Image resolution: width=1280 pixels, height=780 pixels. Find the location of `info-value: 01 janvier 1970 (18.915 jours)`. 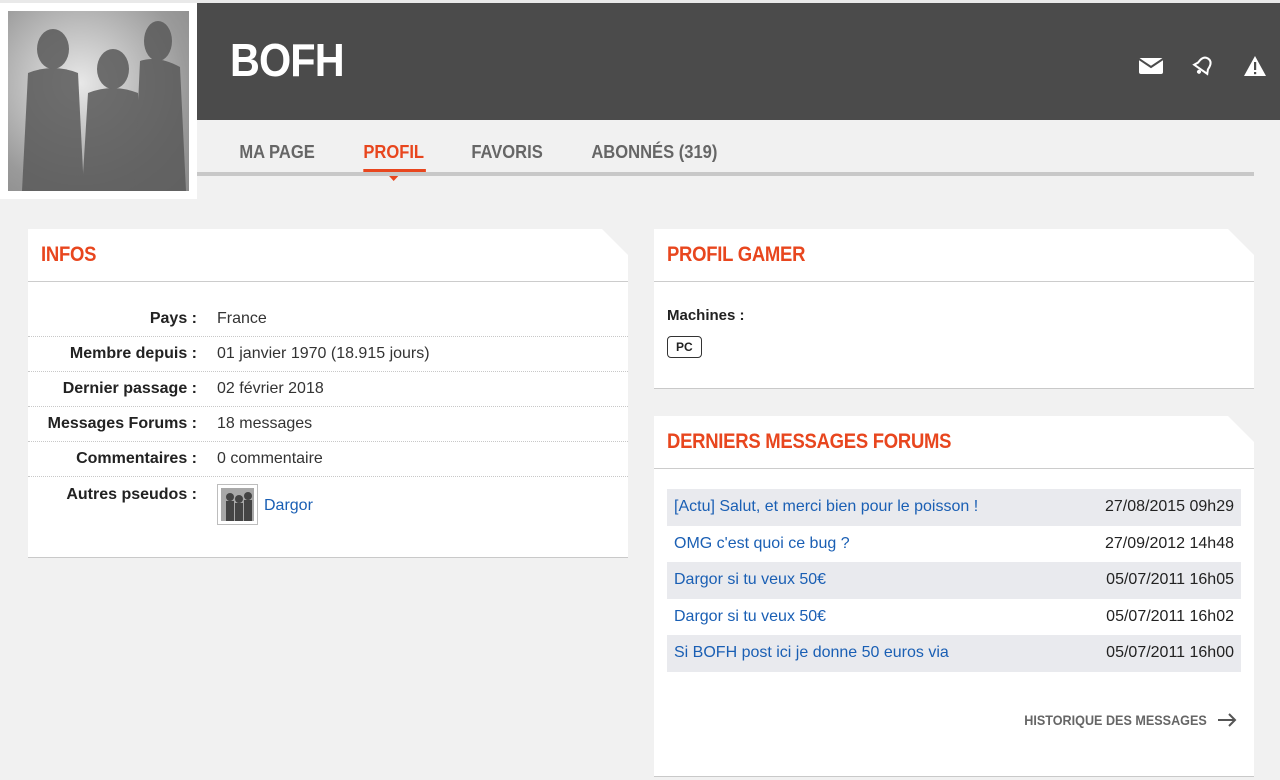

info-value: 01 janvier 1970 (18.915 jours) is located at coordinates (323, 353).